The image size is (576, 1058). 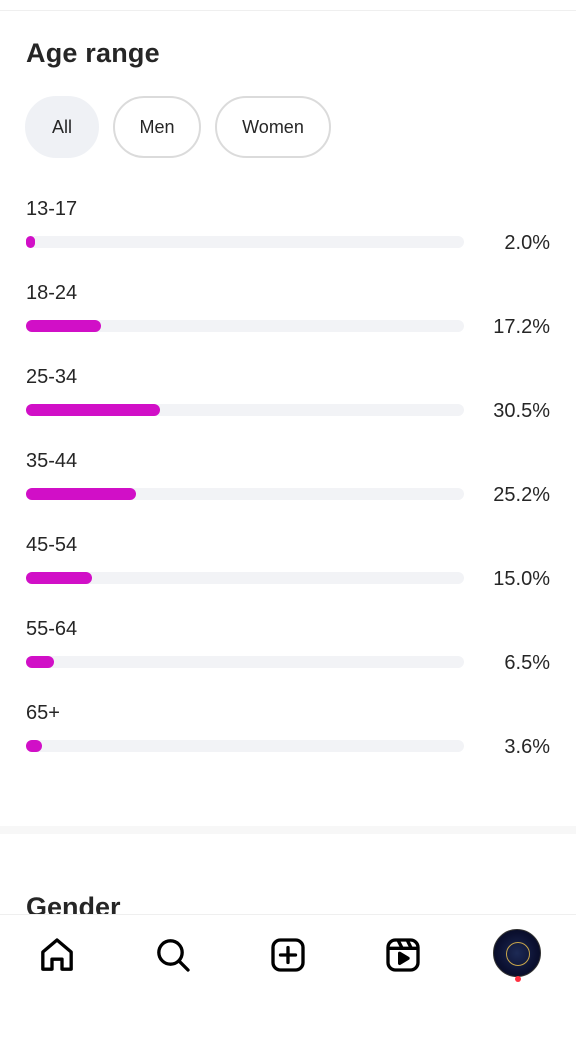 I want to click on profile-avatar, so click(x=517, y=953).